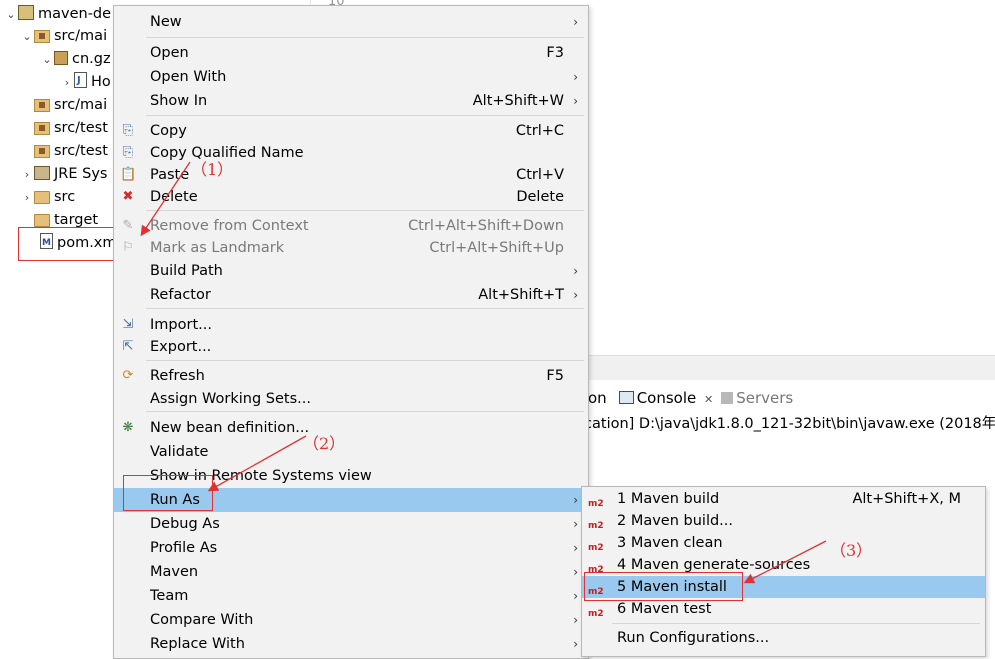 Image resolution: width=995 pixels, height=659 pixels. What do you see at coordinates (81, 174) in the screenshot?
I see `tree-item-label: JRE Sys` at bounding box center [81, 174].